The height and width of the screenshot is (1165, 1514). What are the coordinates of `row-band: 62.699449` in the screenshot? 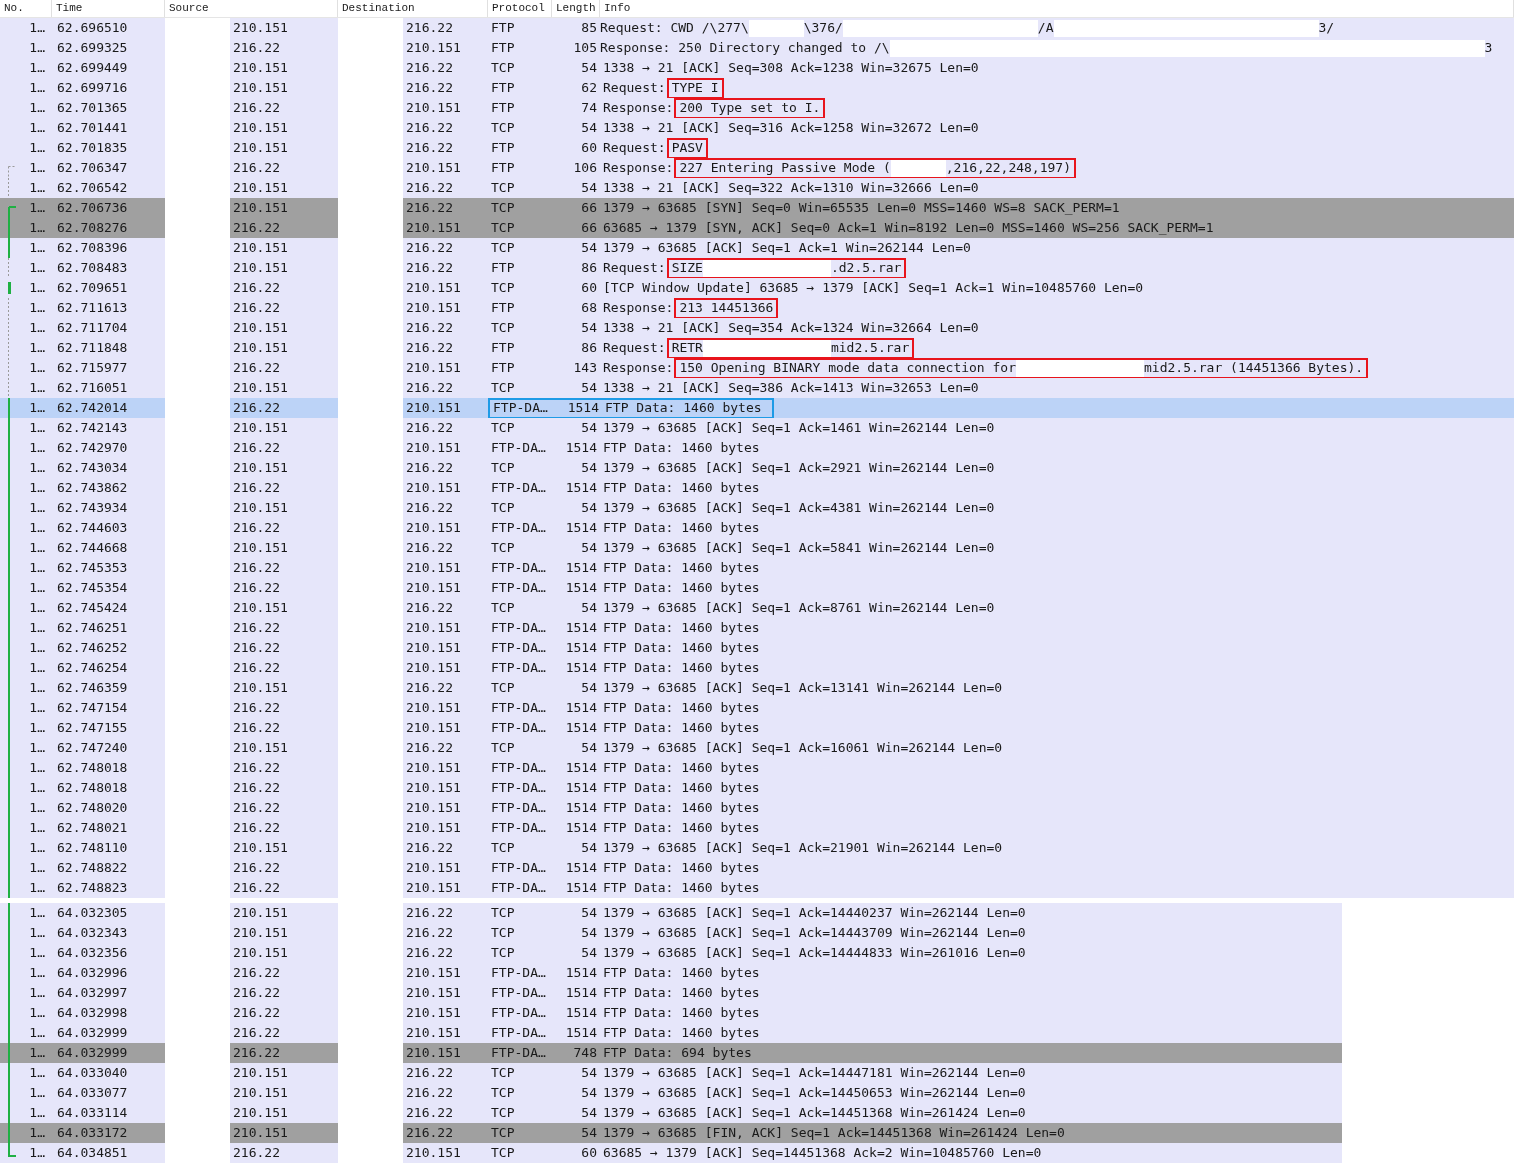 It's located at (108, 68).